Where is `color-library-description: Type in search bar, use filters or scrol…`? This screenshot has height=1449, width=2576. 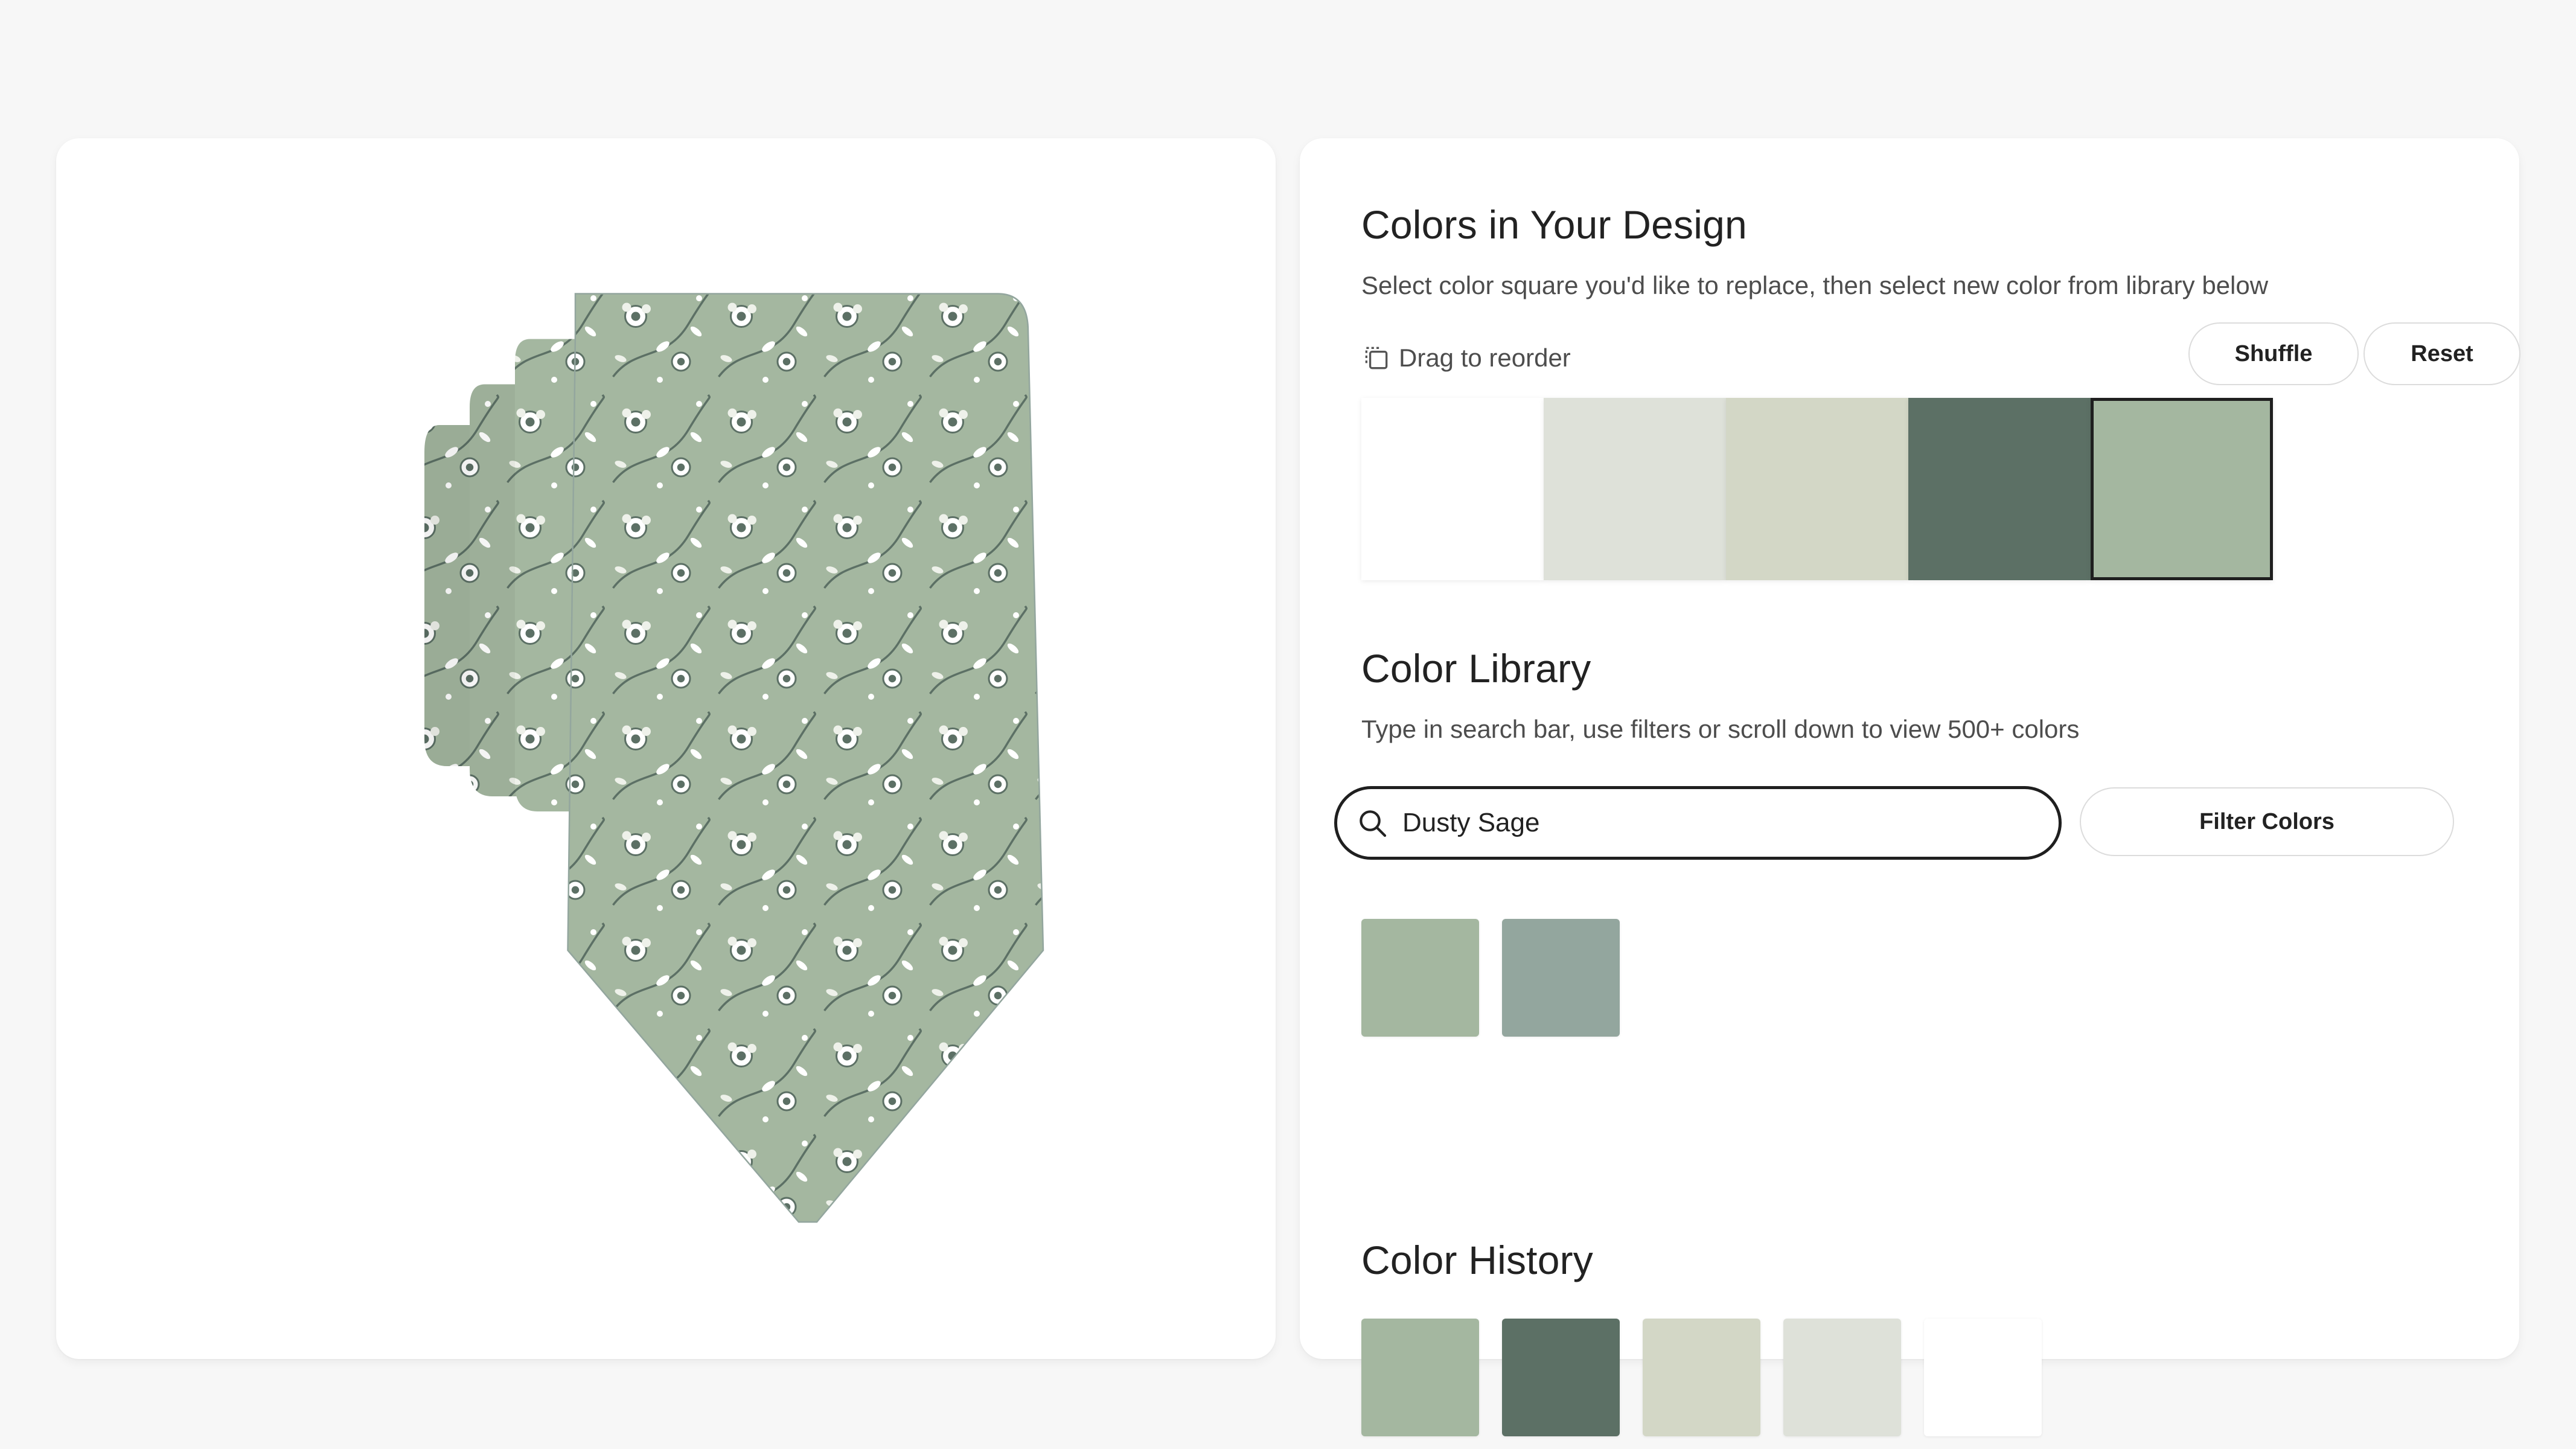 color-library-description: Type in search bar, use filters or scrol… is located at coordinates (1721, 729).